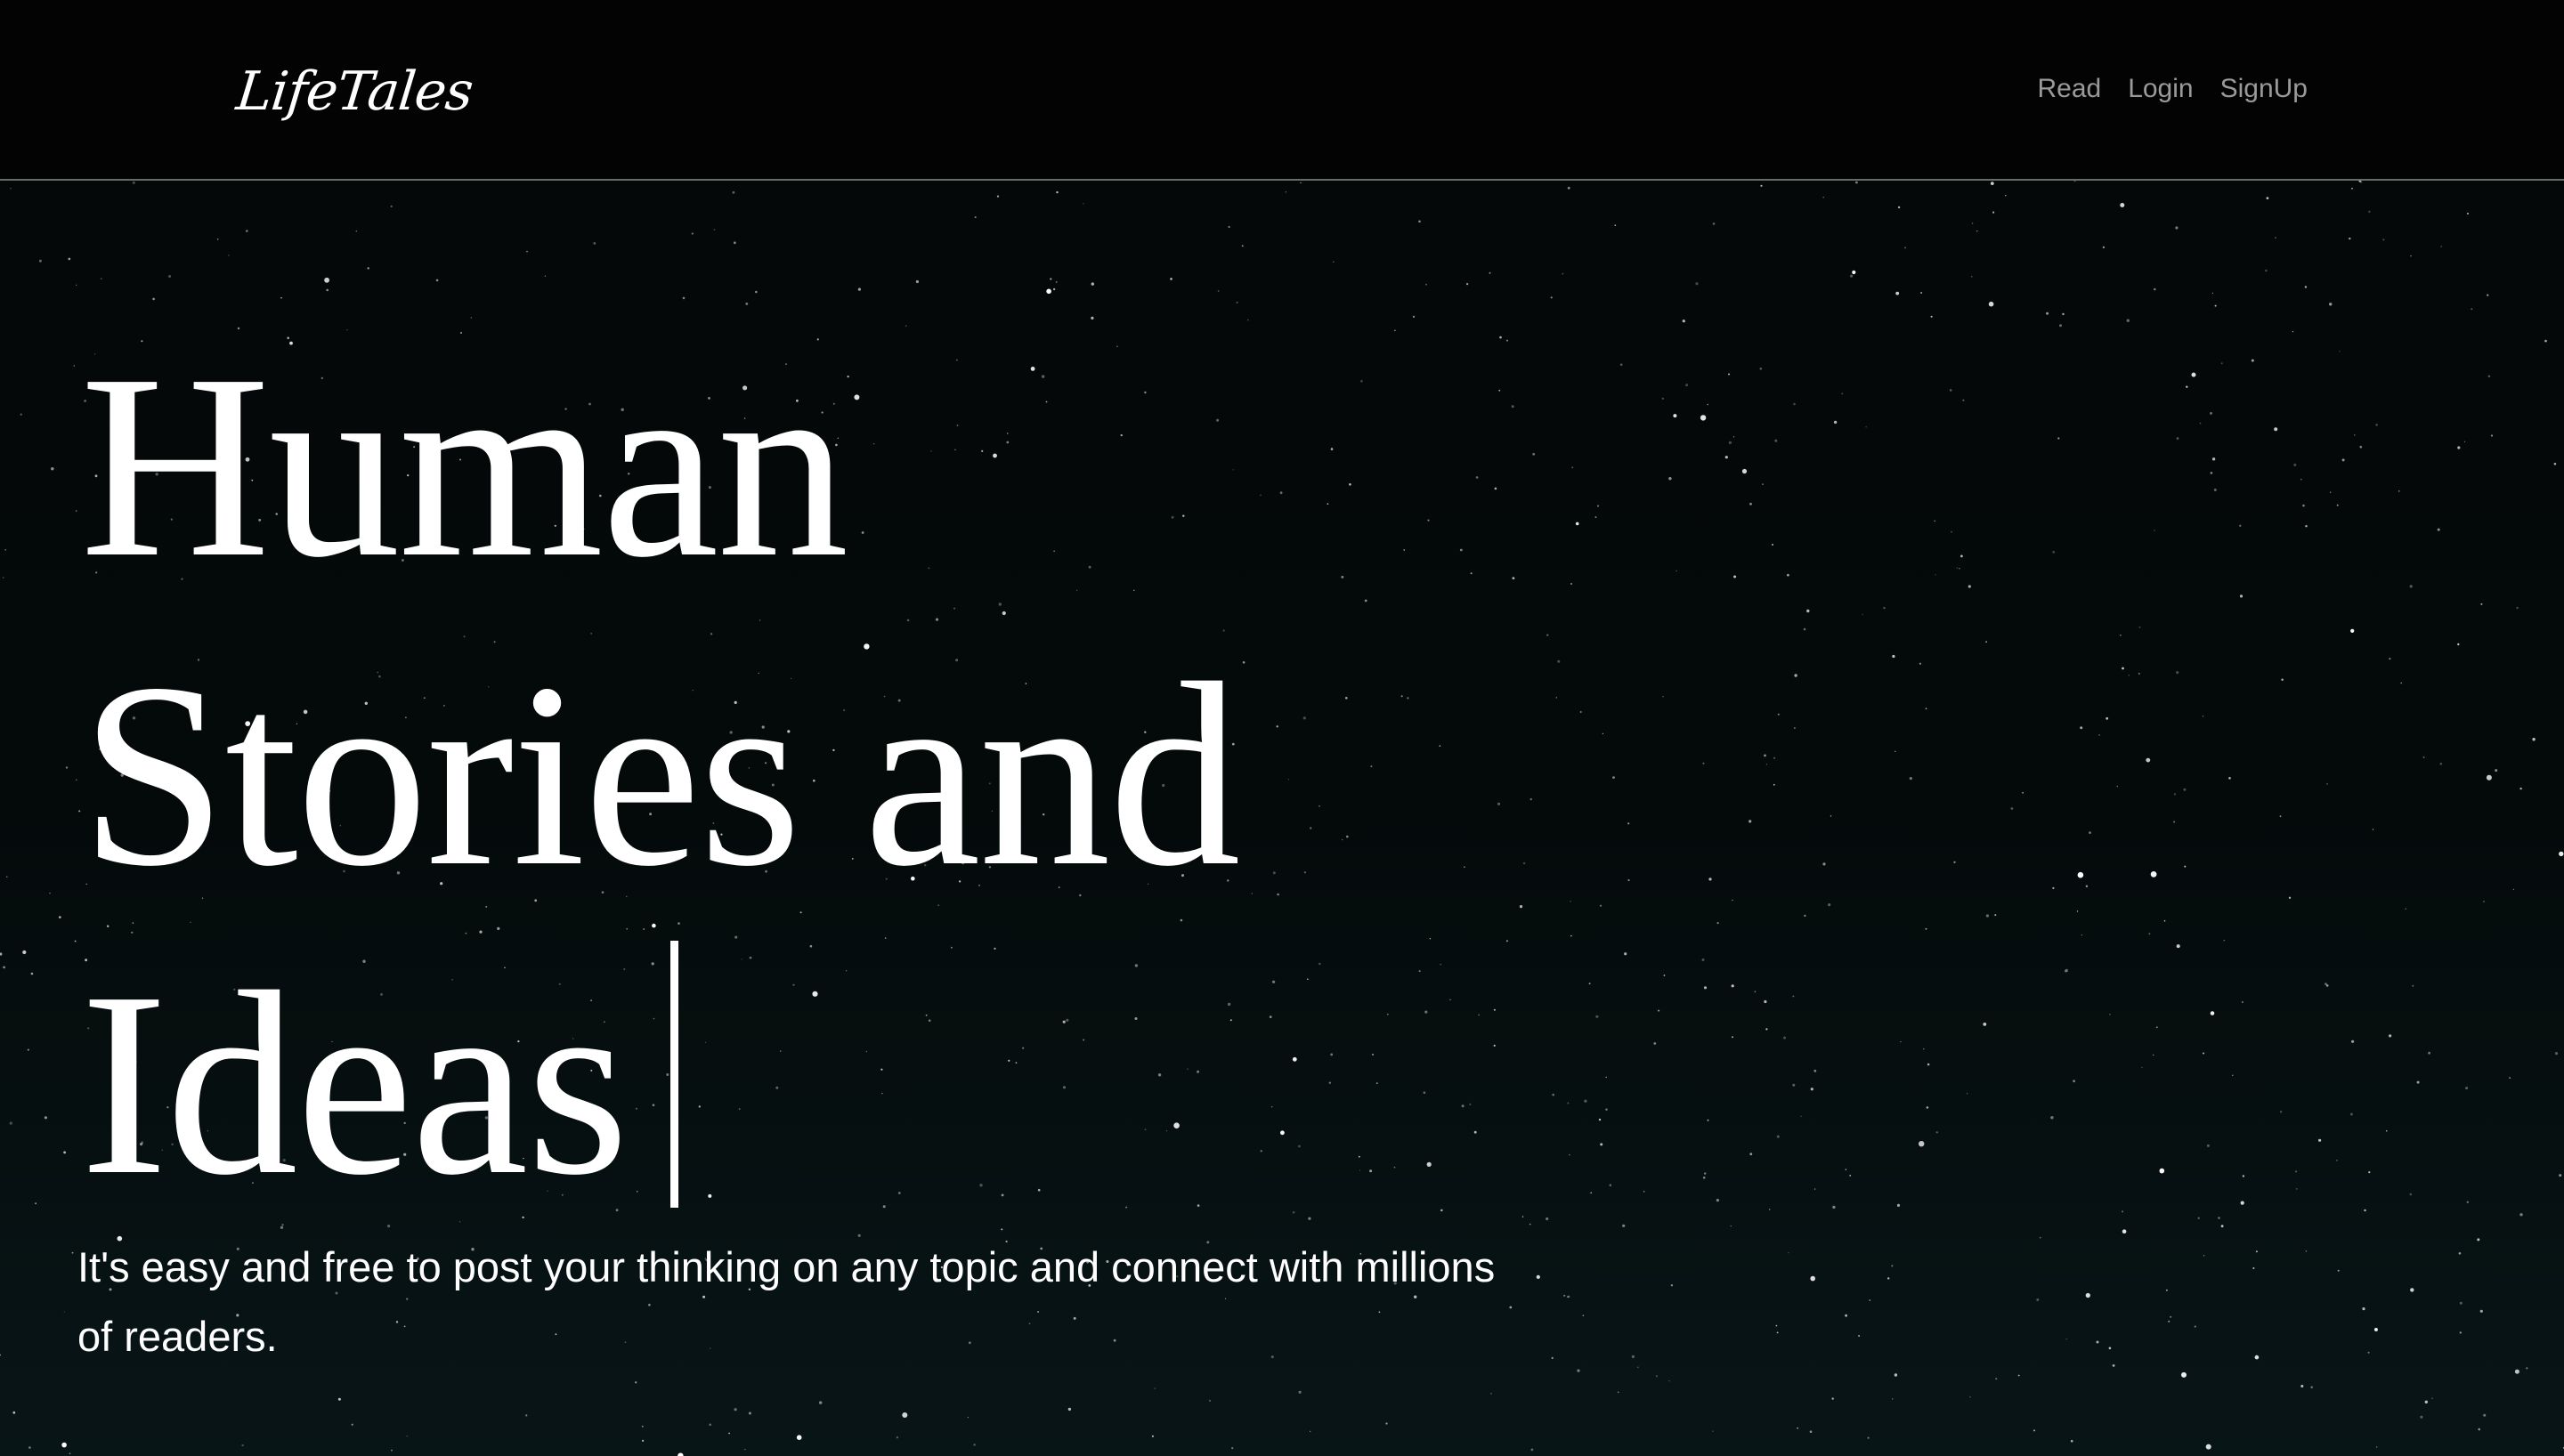 The height and width of the screenshot is (1456, 2564). What do you see at coordinates (2264, 89) in the screenshot?
I see `nav-link-signup: SignUp` at bounding box center [2264, 89].